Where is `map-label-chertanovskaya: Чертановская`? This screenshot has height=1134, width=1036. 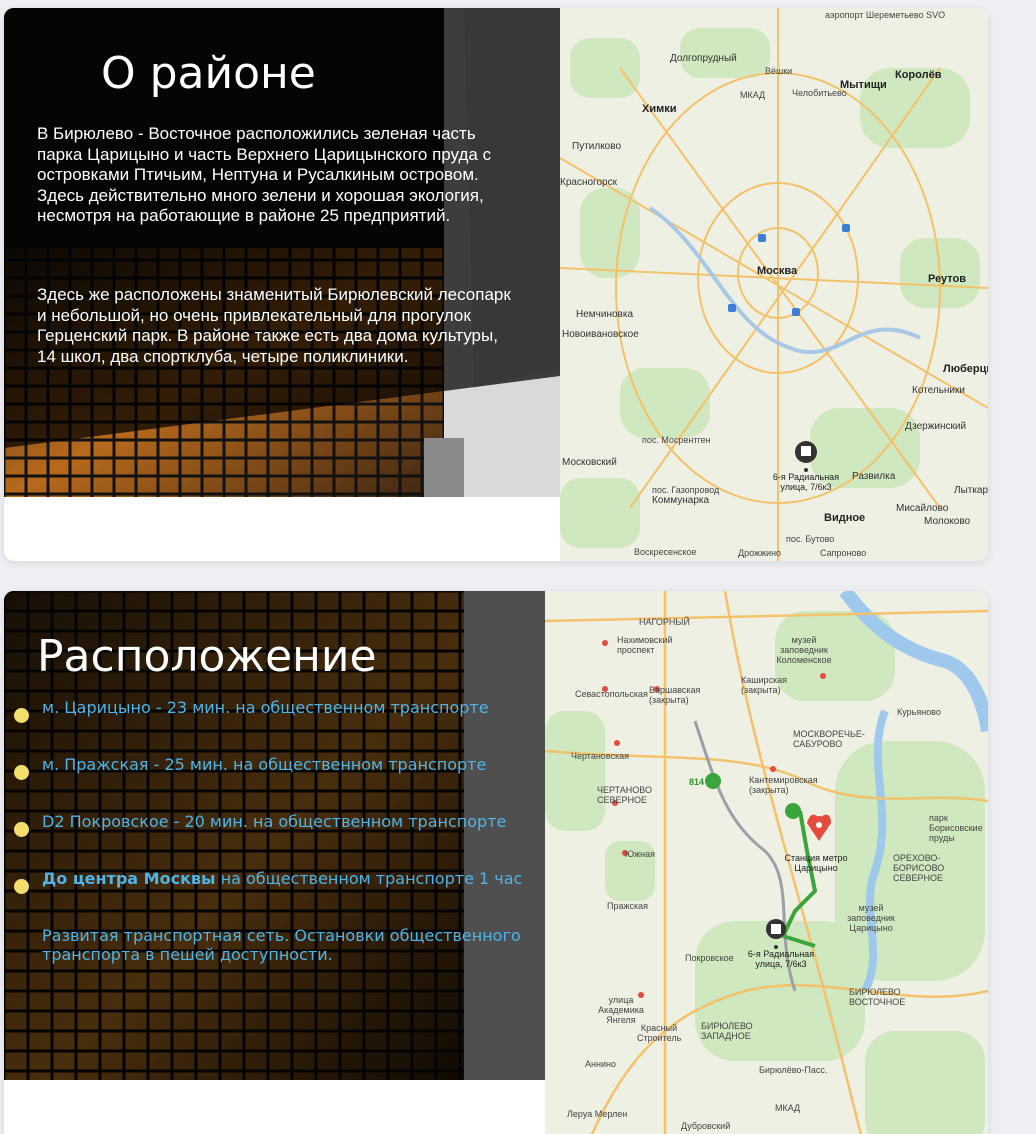 map-label-chertanovskaya: Чертановская is located at coordinates (600, 756).